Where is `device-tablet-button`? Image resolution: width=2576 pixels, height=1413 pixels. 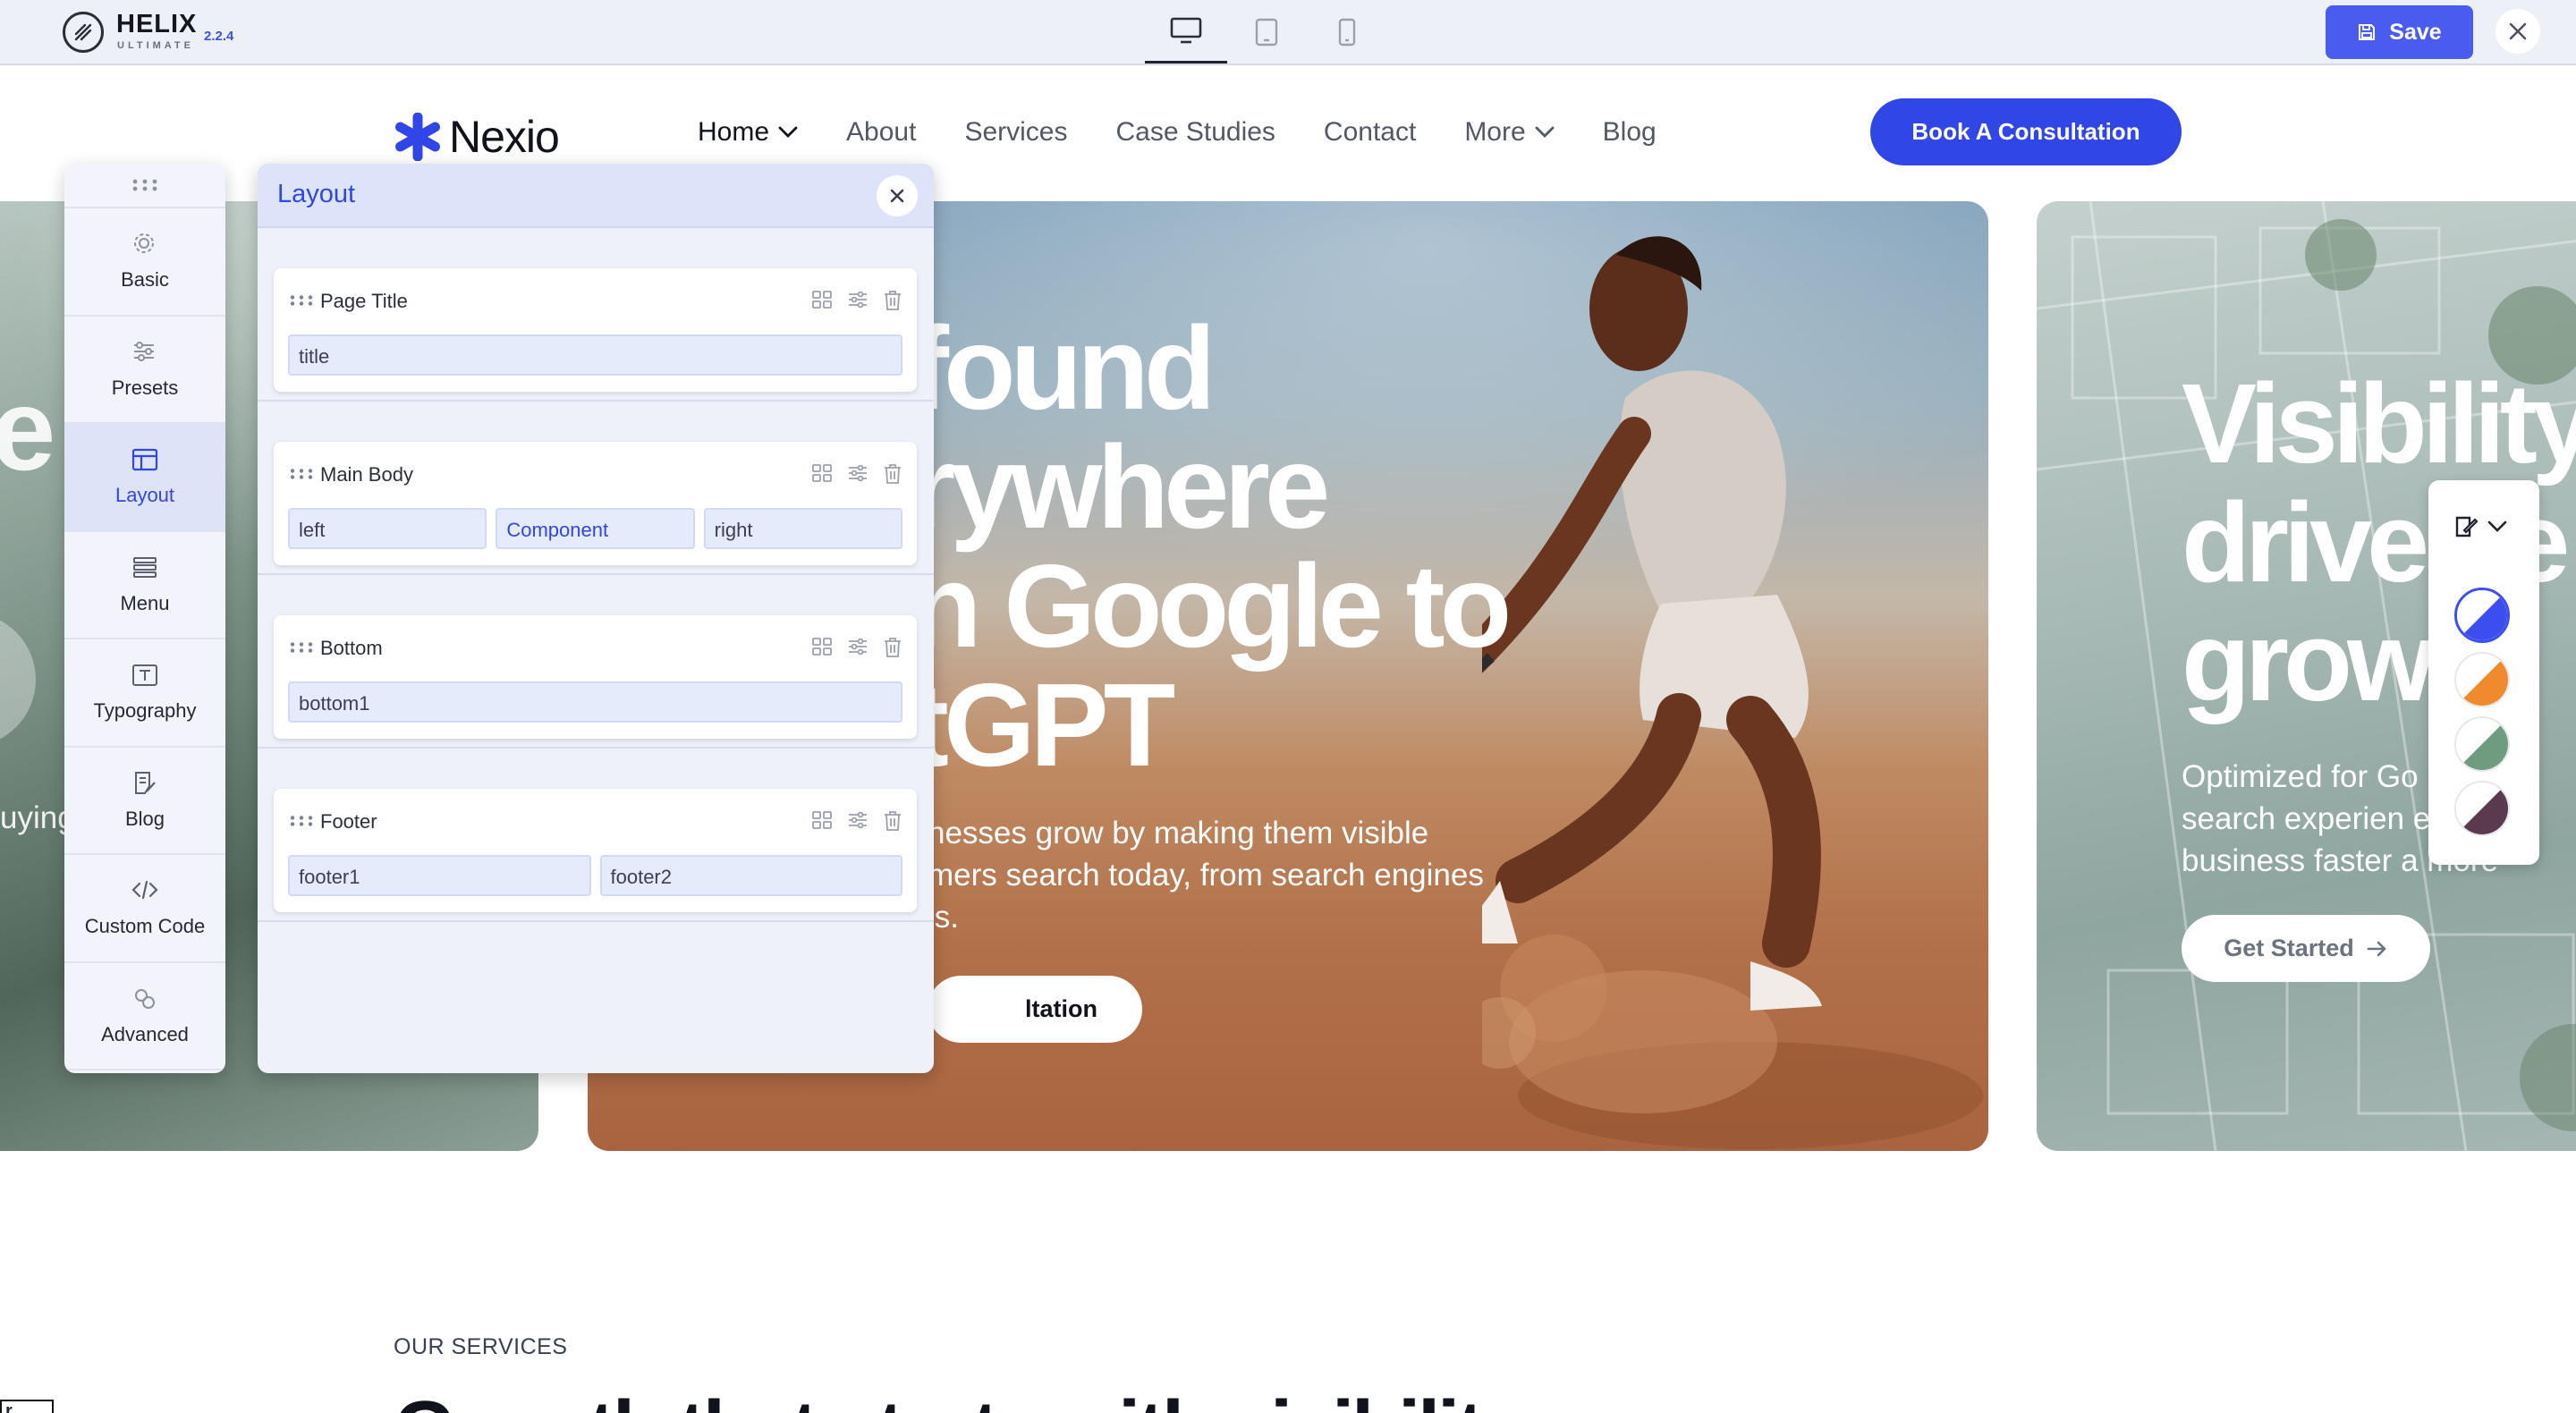
device-tablet-button is located at coordinates (1266, 31).